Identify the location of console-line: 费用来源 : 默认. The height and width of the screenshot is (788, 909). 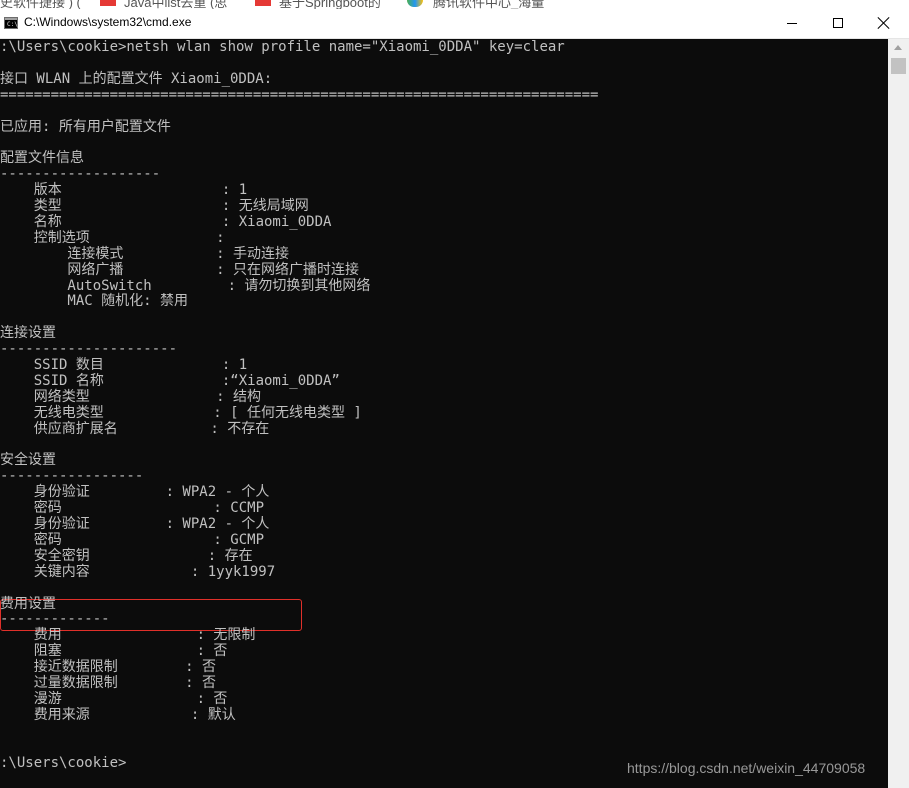
(118, 714).